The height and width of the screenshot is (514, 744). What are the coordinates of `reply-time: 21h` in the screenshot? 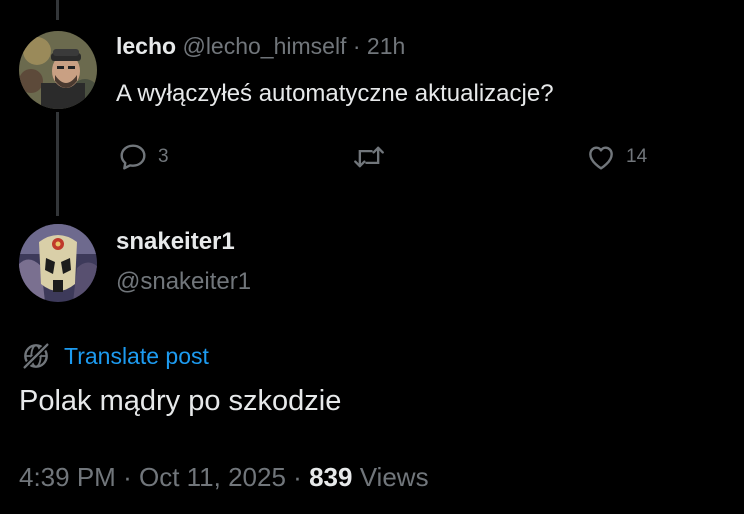 It's located at (386, 46).